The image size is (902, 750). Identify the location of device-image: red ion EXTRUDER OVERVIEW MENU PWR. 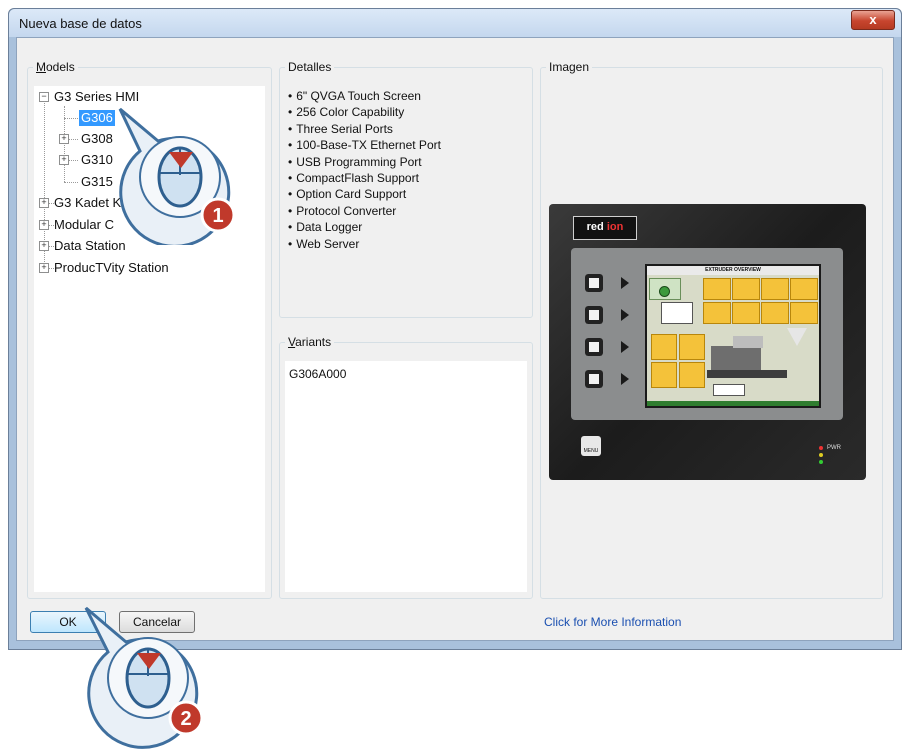
(707, 342).